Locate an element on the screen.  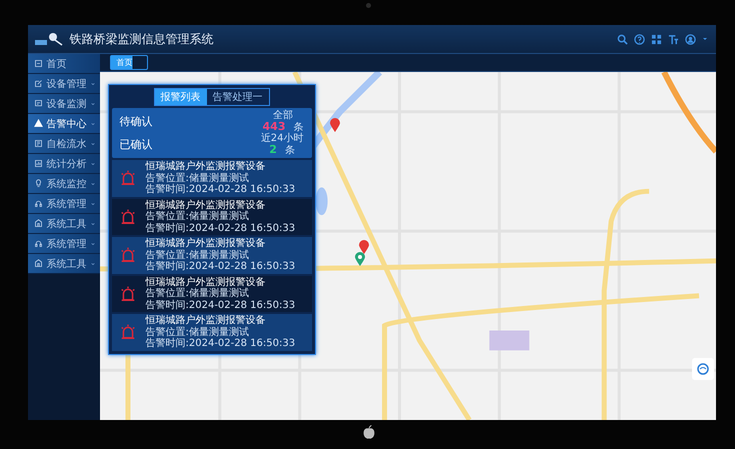
bulb-icon is located at coordinates (38, 183).